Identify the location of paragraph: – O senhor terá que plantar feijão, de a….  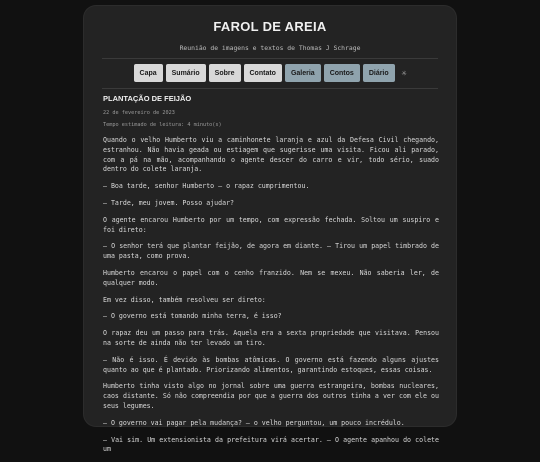
(271, 251).